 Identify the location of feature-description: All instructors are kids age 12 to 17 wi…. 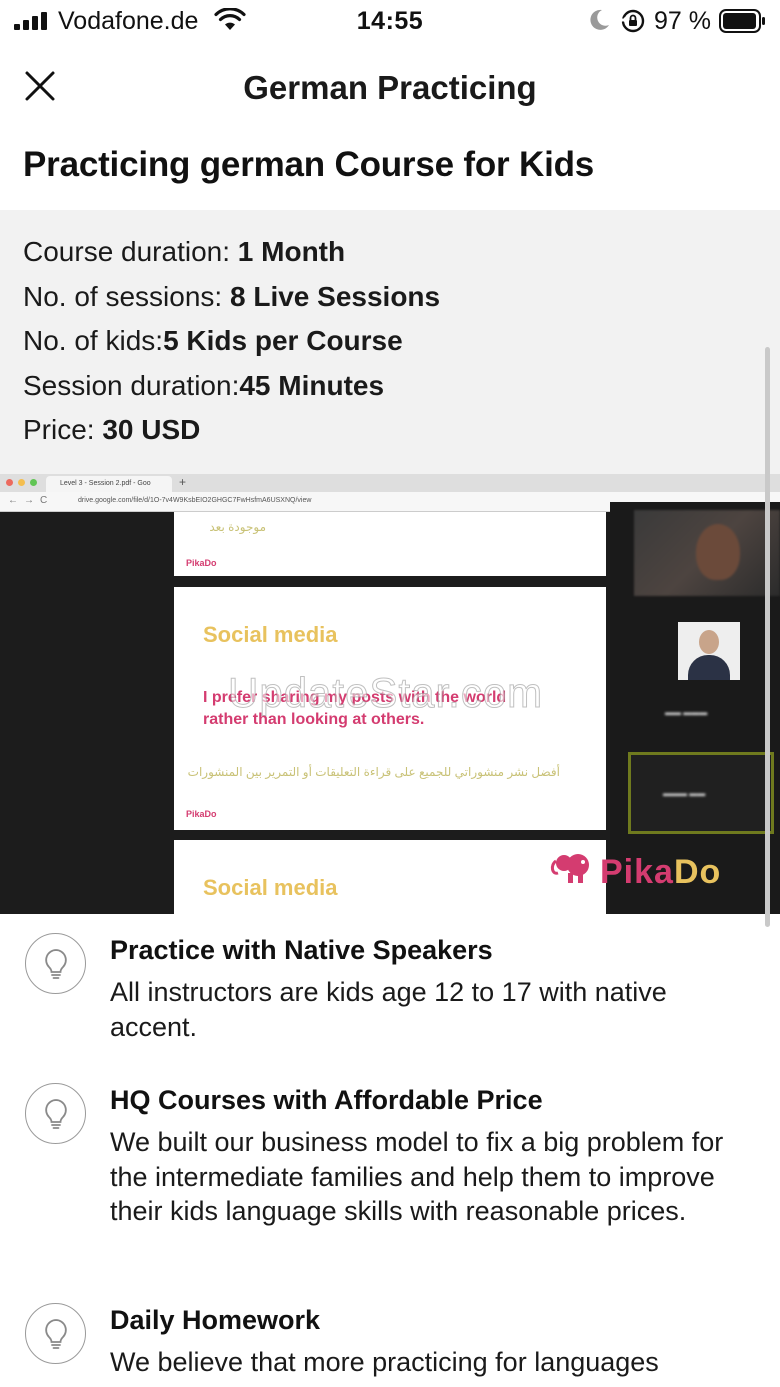
(388, 1009).